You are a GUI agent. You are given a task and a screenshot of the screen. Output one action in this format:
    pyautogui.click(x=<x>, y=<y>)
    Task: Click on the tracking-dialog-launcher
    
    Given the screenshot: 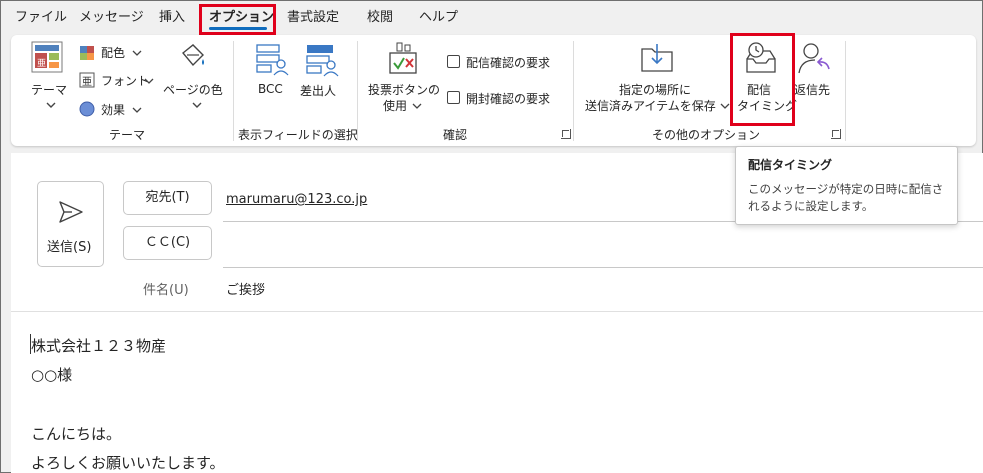 What is the action you would take?
    pyautogui.click(x=566, y=134)
    